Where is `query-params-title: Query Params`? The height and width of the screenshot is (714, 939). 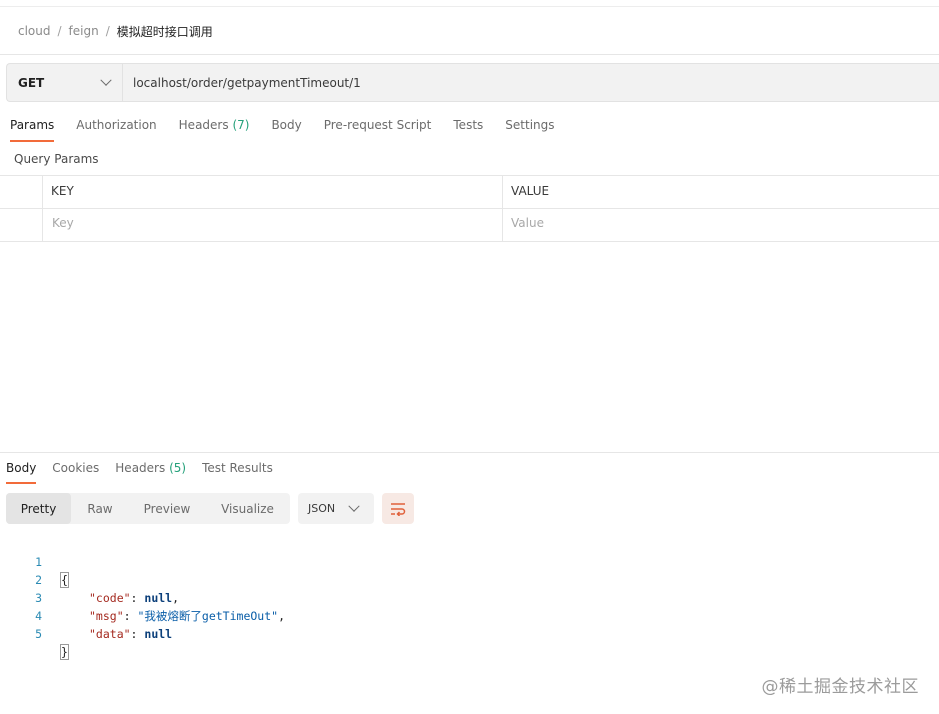
query-params-title: Query Params is located at coordinates (56, 159).